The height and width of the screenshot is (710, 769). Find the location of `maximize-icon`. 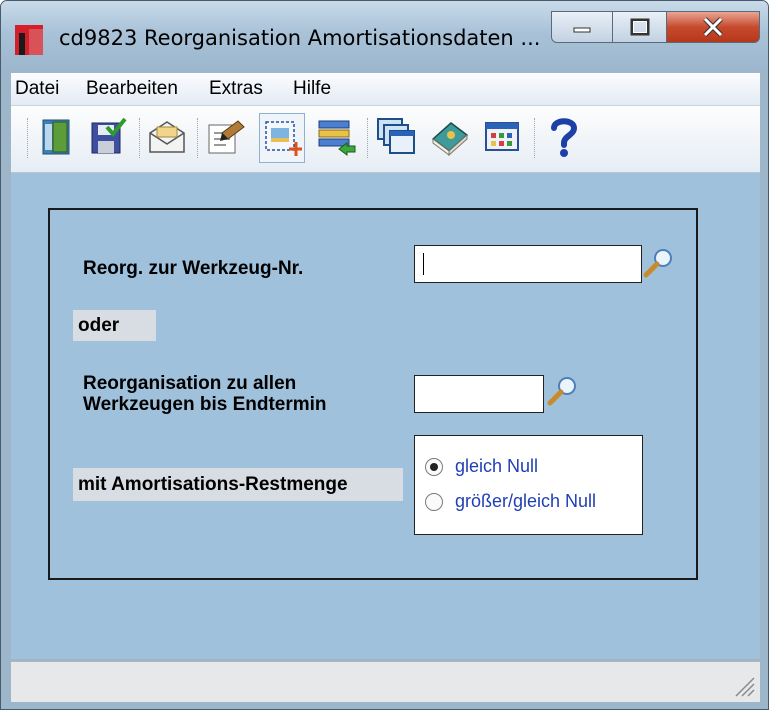

maximize-icon is located at coordinates (639, 27).